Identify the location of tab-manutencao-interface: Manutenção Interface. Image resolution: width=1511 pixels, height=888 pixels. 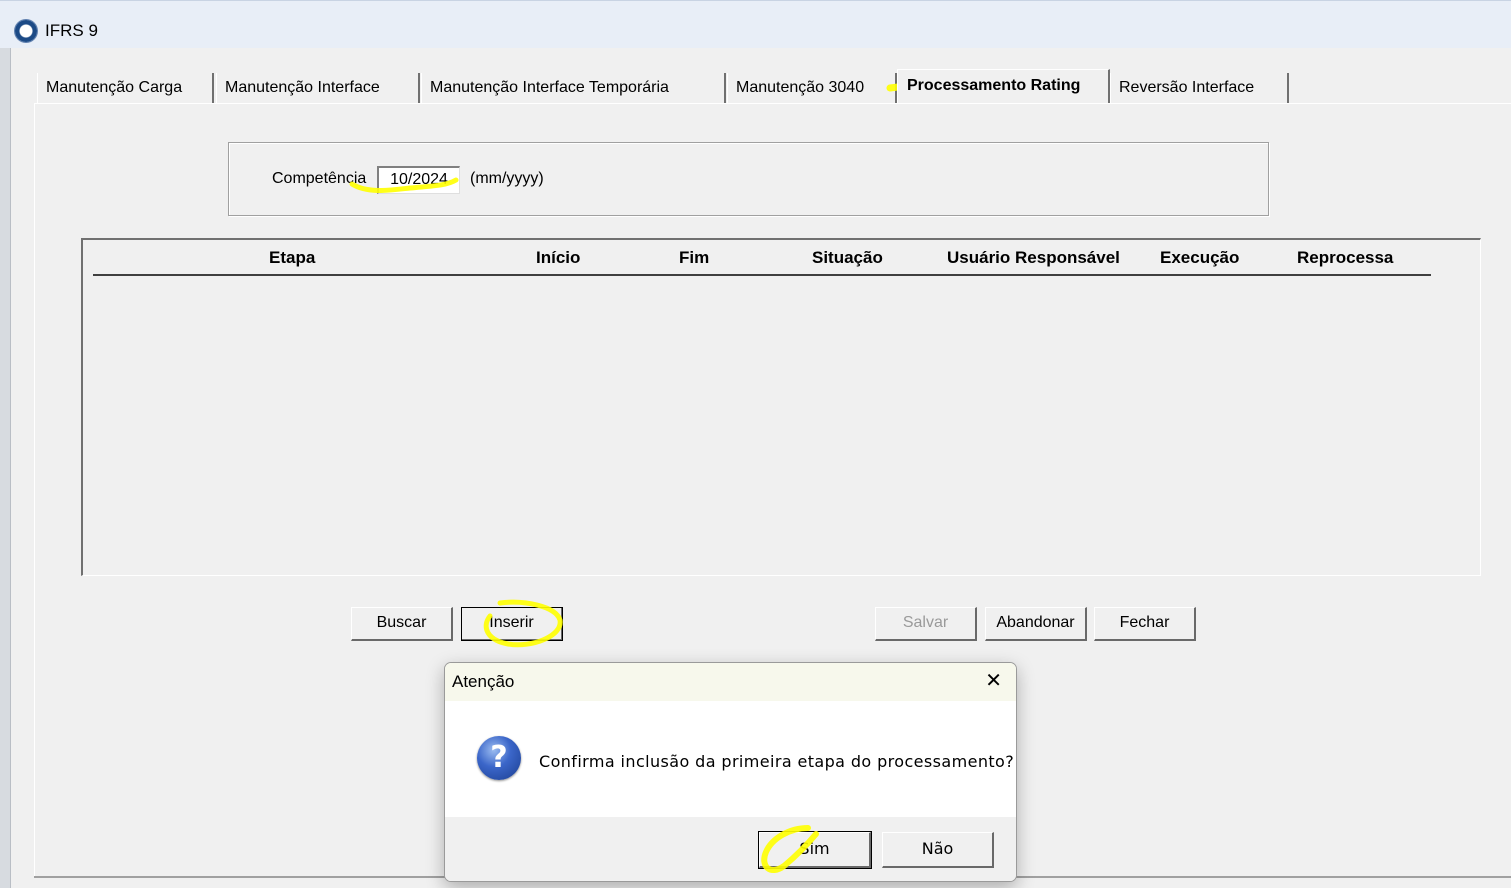
(318, 88).